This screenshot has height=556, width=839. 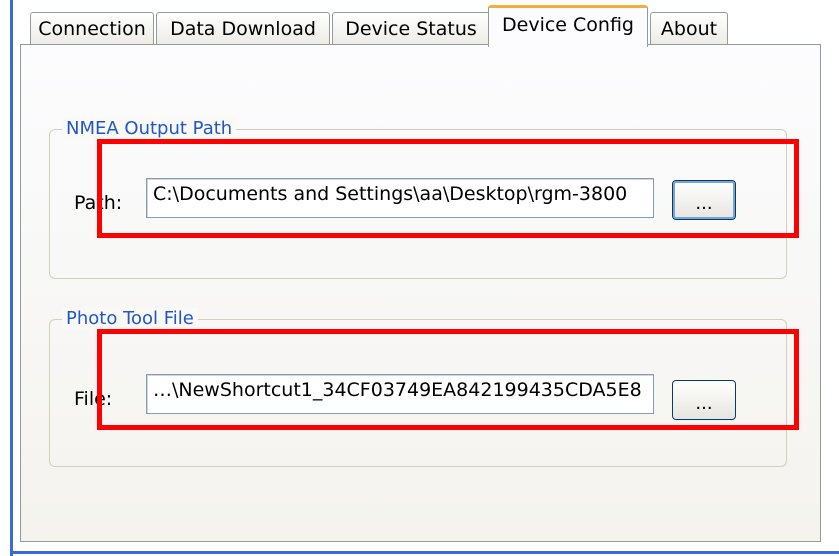 What do you see at coordinates (92, 28) in the screenshot?
I see `tab-connection: Connection` at bounding box center [92, 28].